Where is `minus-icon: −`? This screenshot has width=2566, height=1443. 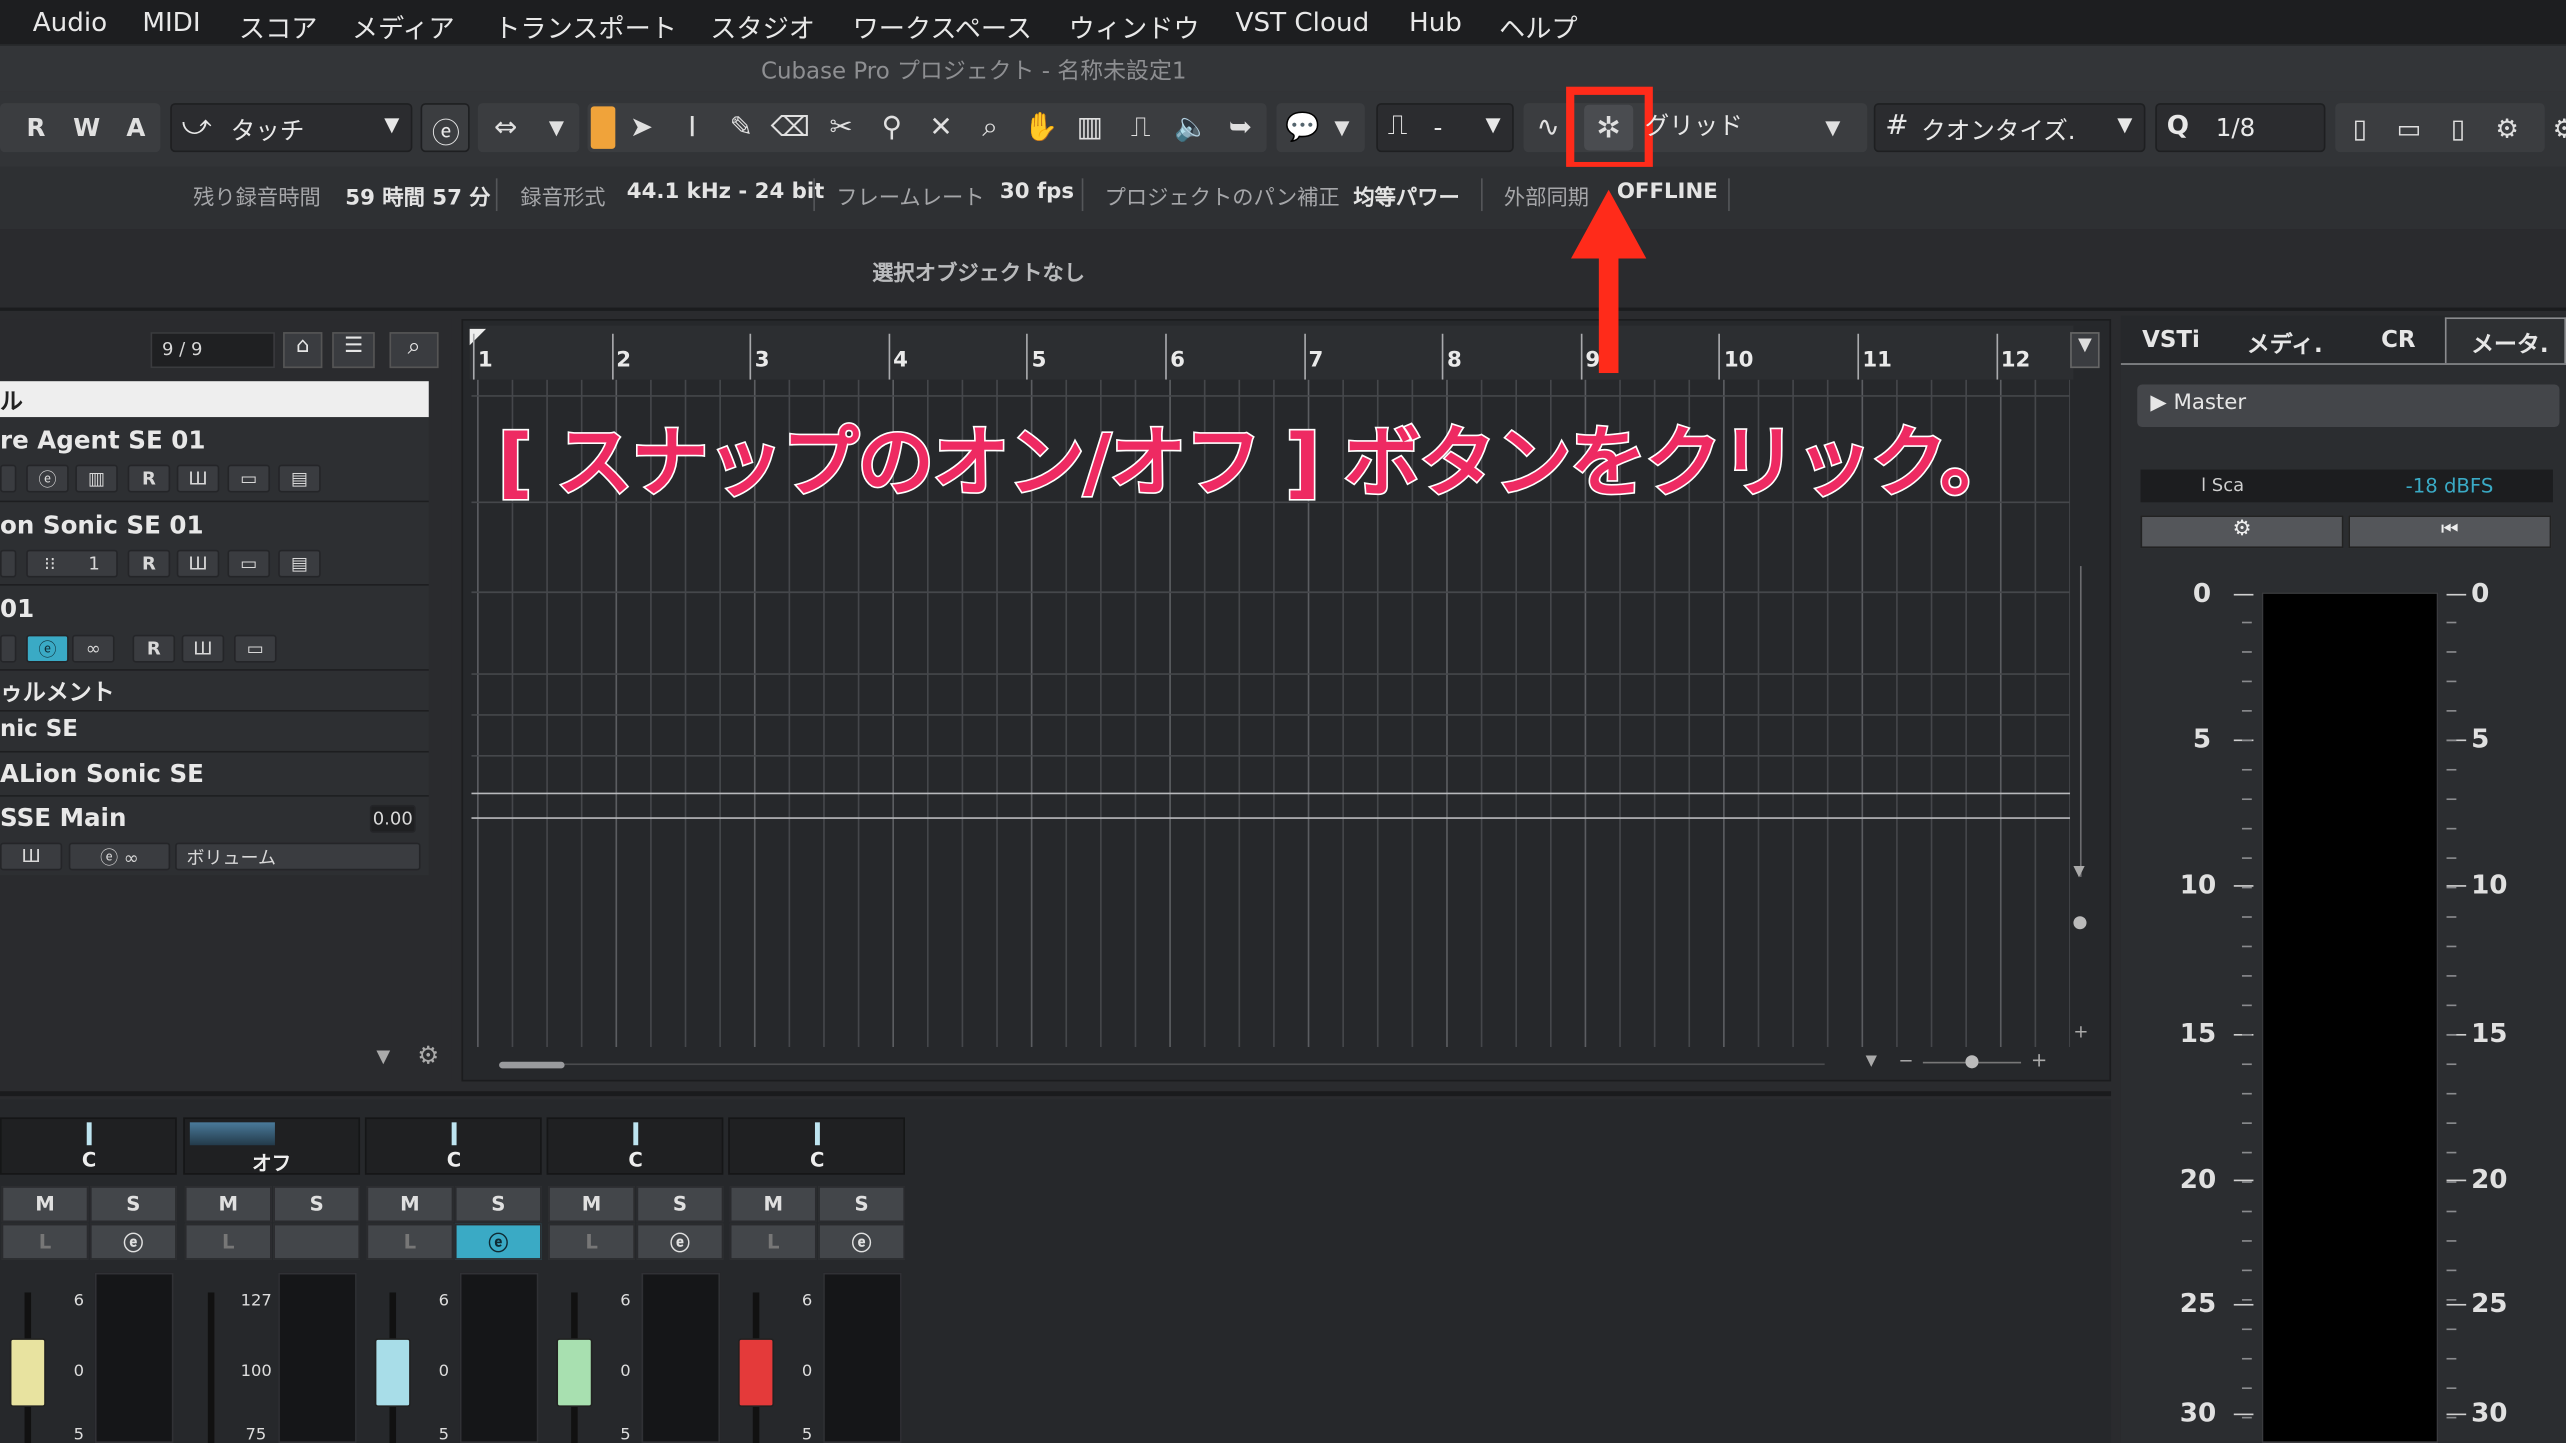
minus-icon: − is located at coordinates (1905, 1060).